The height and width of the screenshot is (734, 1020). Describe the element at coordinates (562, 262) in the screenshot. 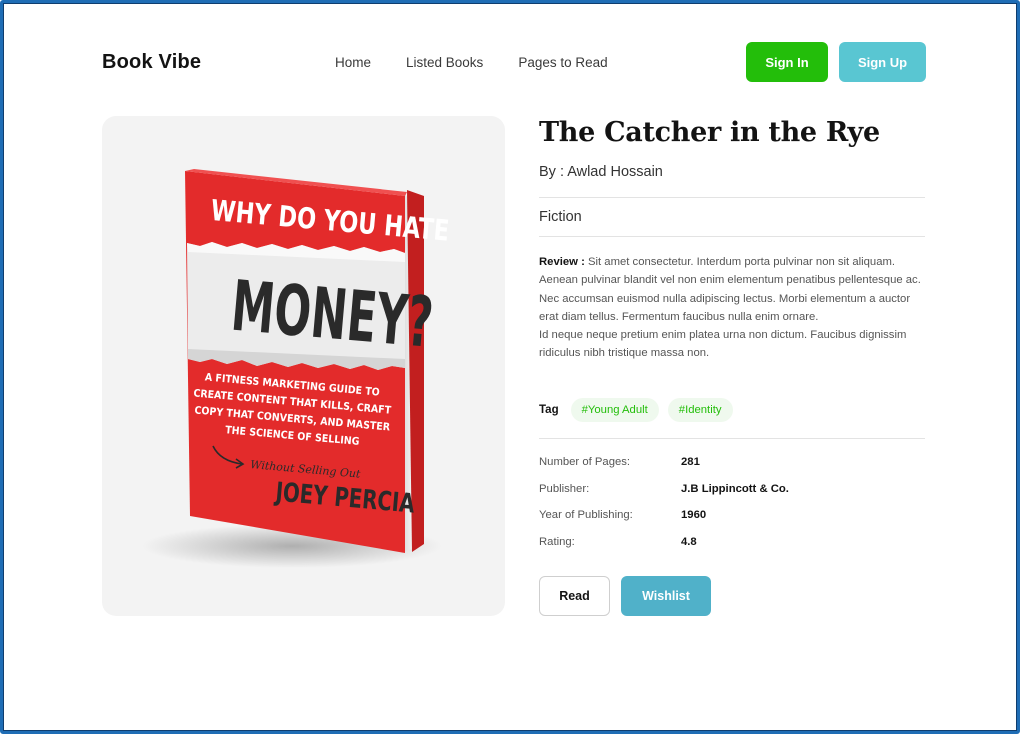

I see `review-label: Review :` at that location.